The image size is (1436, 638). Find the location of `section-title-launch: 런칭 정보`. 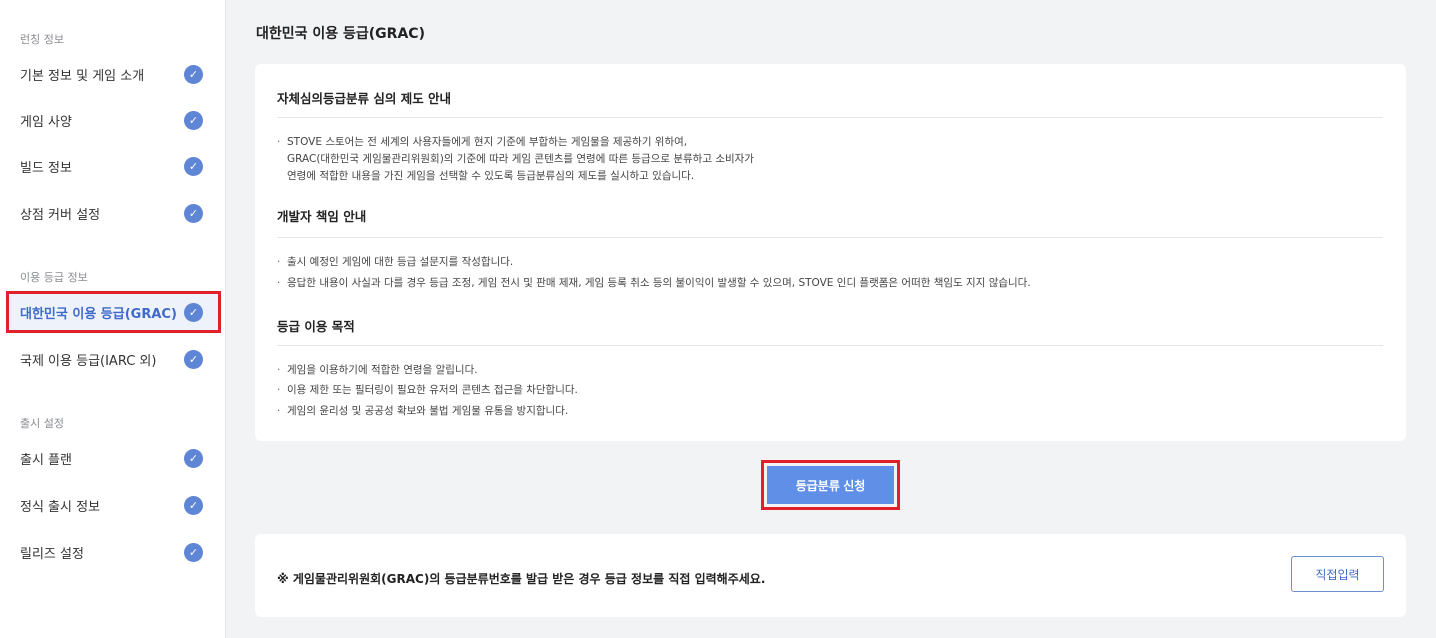

section-title-launch: 런칭 정보 is located at coordinates (42, 39).